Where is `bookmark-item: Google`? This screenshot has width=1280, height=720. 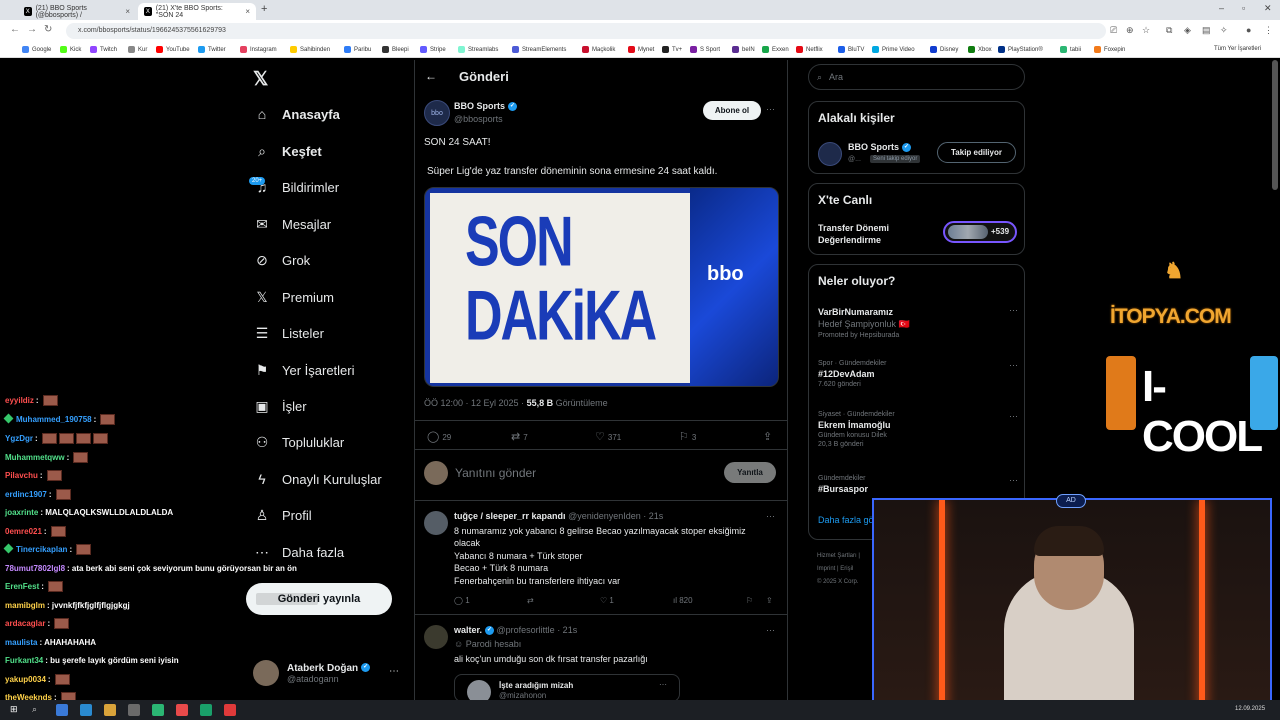 bookmark-item: Google is located at coordinates (36, 49).